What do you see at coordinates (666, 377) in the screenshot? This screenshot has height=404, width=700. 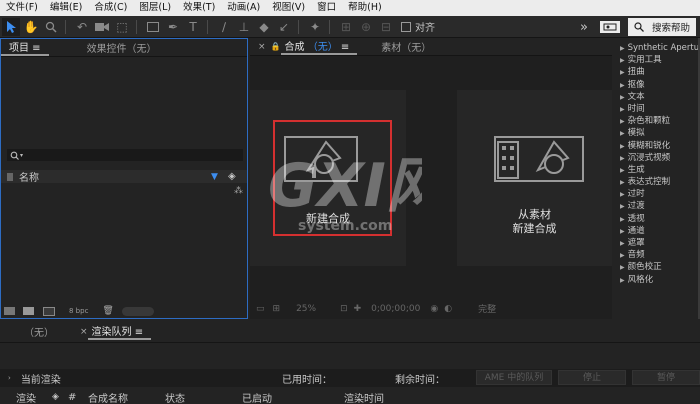 I see `pause-button: 暂停` at bounding box center [666, 377].